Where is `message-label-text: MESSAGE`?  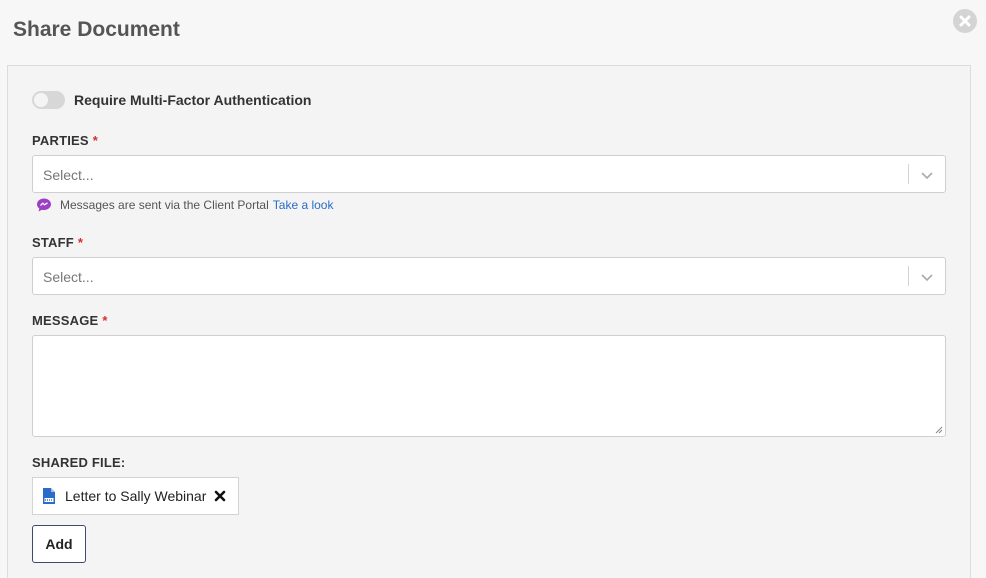 message-label-text: MESSAGE is located at coordinates (65, 320).